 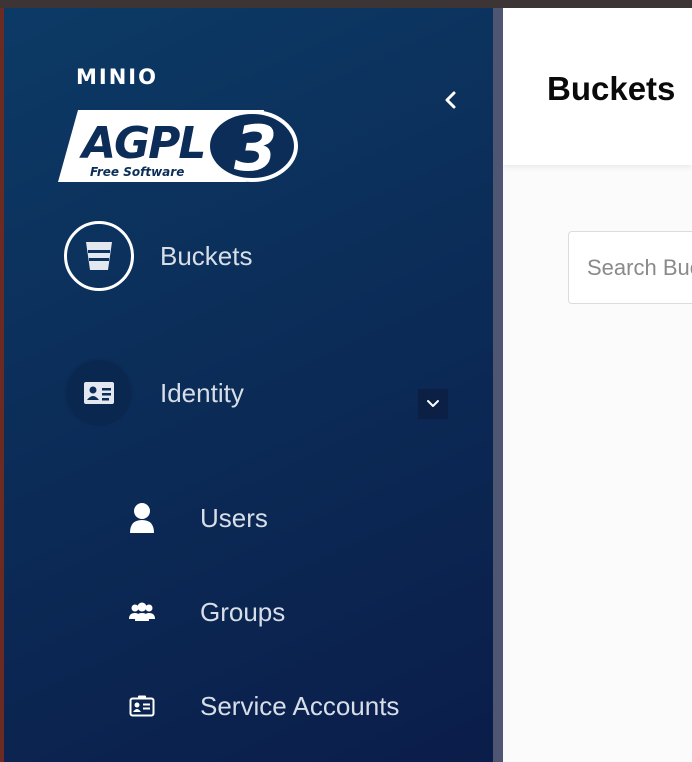 I want to click on sidebar-item-groups: Groups, so click(x=204, y=612).